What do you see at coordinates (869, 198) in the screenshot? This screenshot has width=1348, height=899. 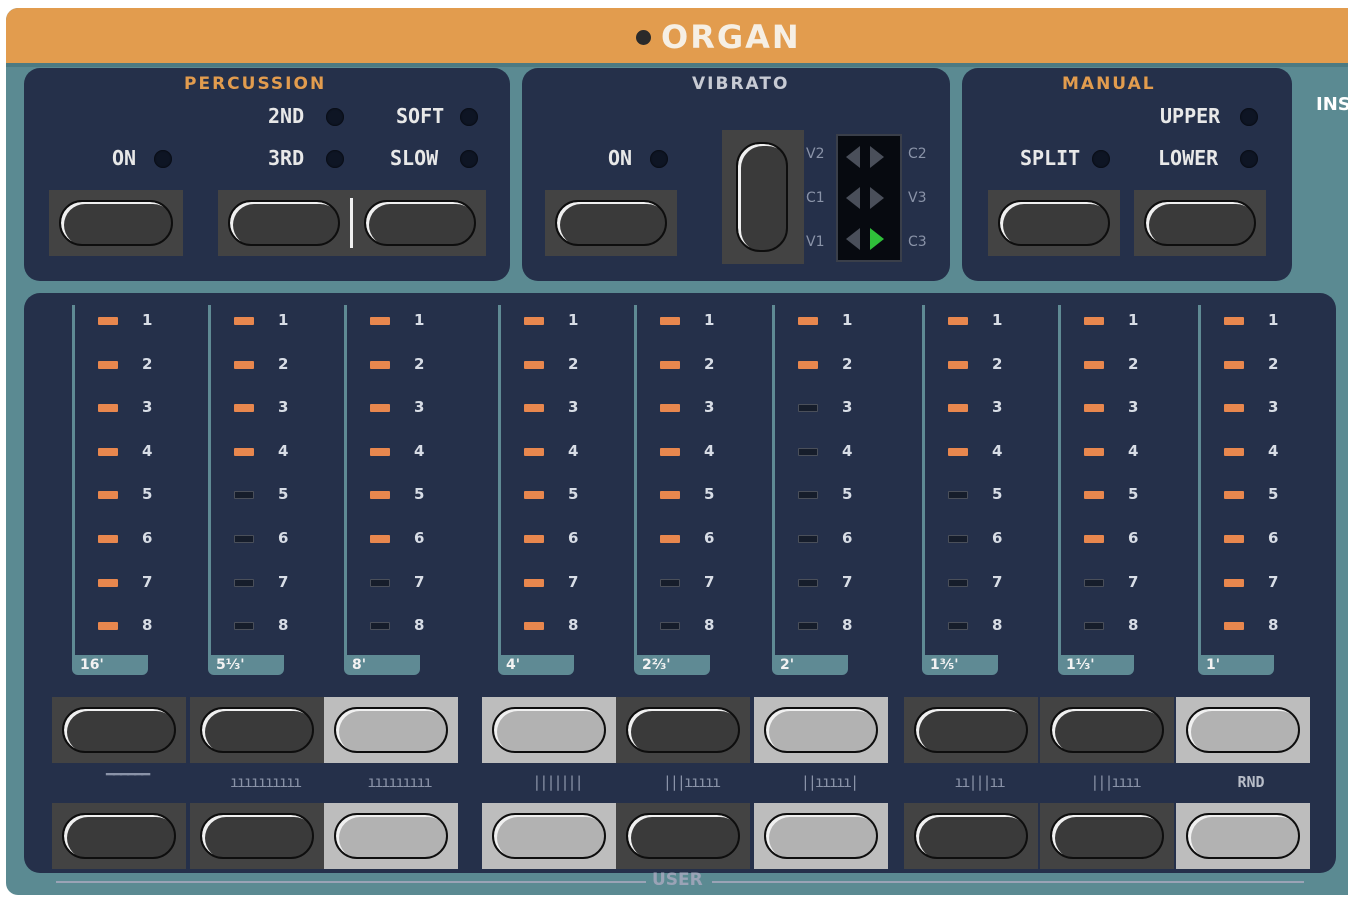 I see `vibrato-mode-display` at bounding box center [869, 198].